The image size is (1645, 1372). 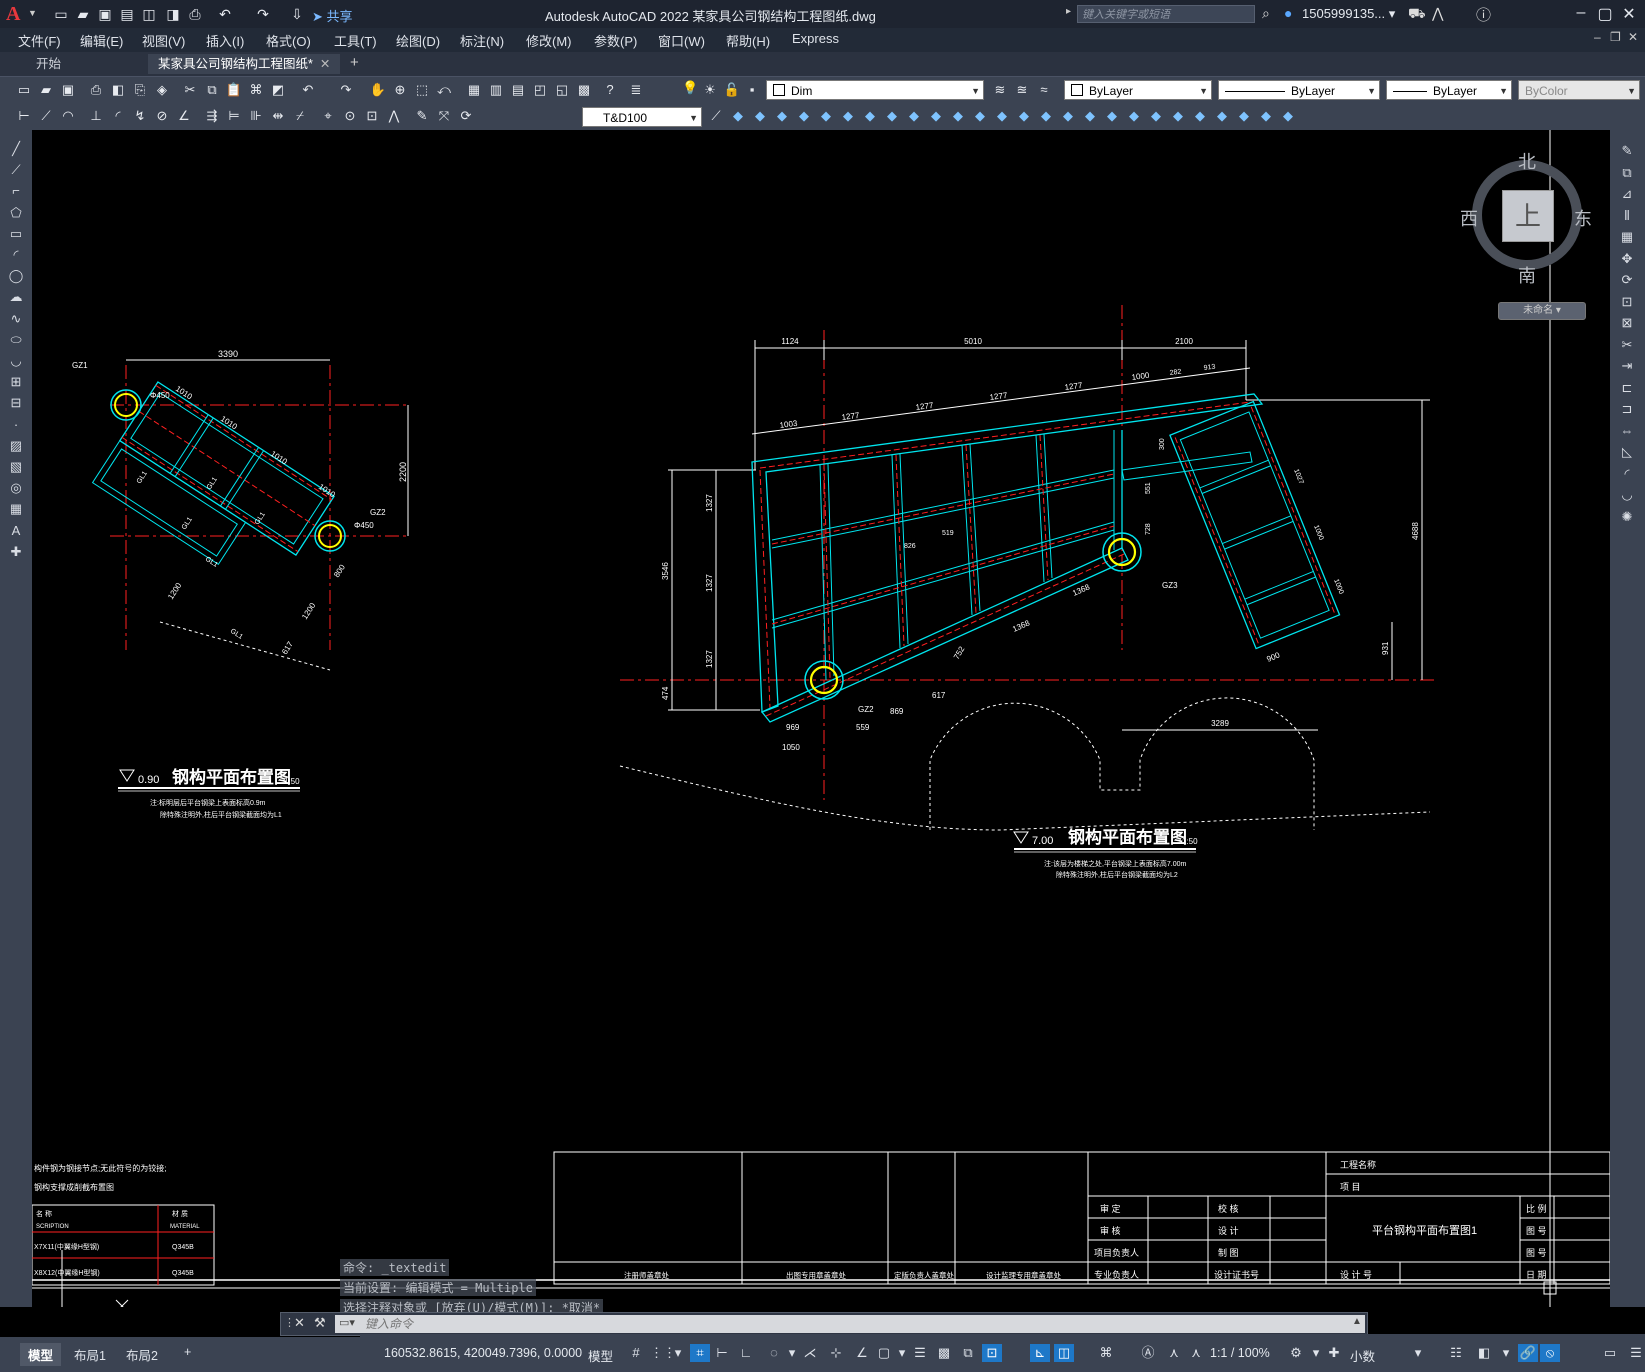 I want to click on ortho-icon: ∟, so click(x=746, y=1353).